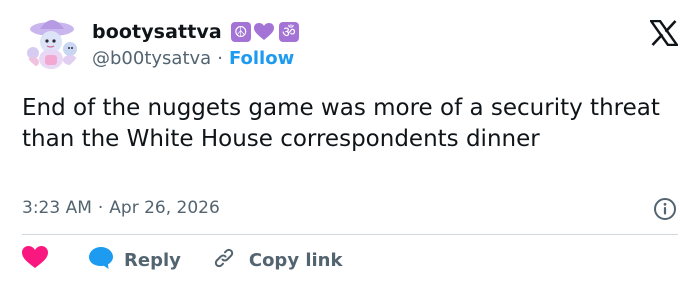 This screenshot has width=700, height=287. What do you see at coordinates (264, 32) in the screenshot?
I see `purple-heart-icon` at bounding box center [264, 32].